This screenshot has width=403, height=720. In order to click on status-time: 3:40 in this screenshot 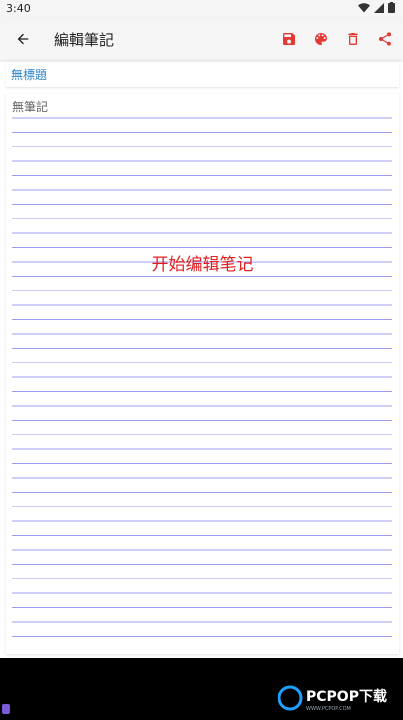, I will do `click(18, 8)`.